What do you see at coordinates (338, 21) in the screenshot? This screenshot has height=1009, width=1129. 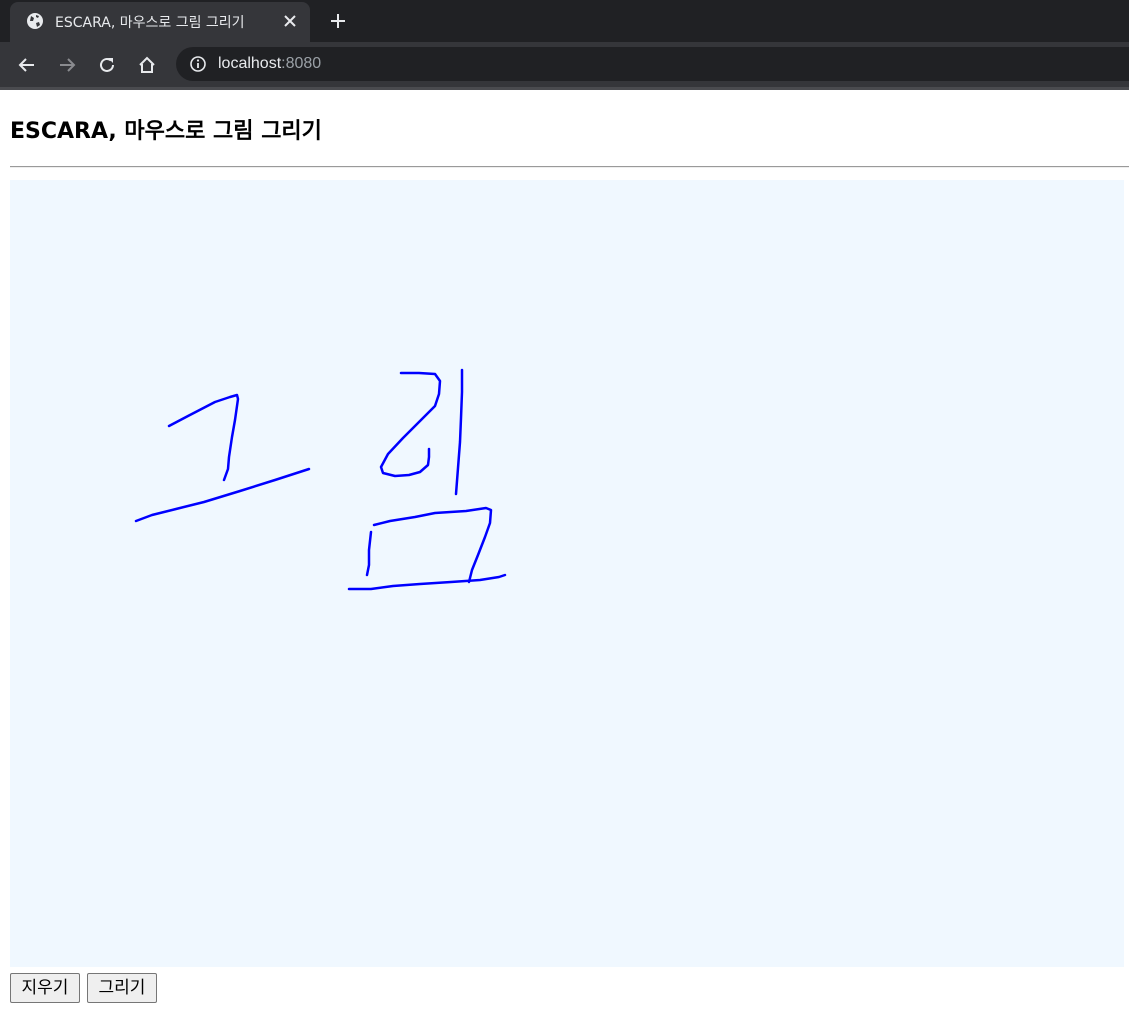 I see `plus-icon` at bounding box center [338, 21].